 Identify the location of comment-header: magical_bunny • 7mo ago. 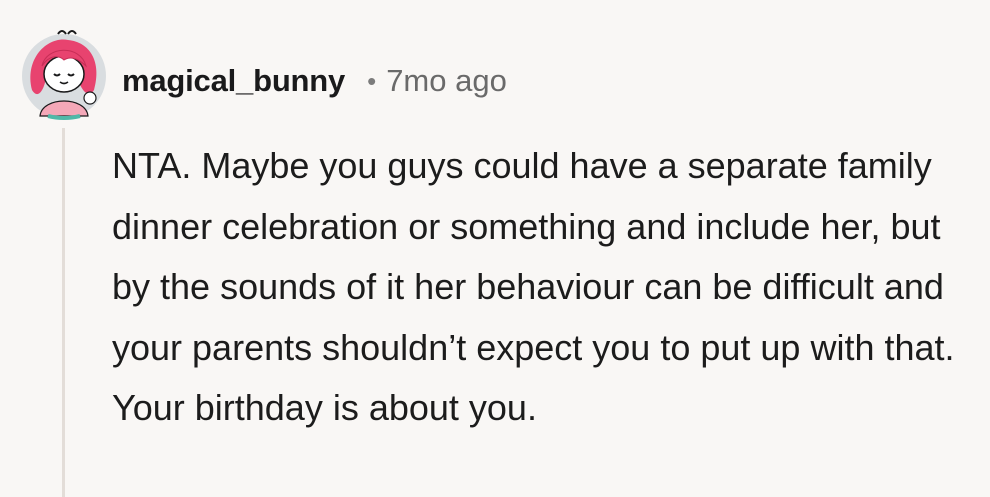
(314, 81).